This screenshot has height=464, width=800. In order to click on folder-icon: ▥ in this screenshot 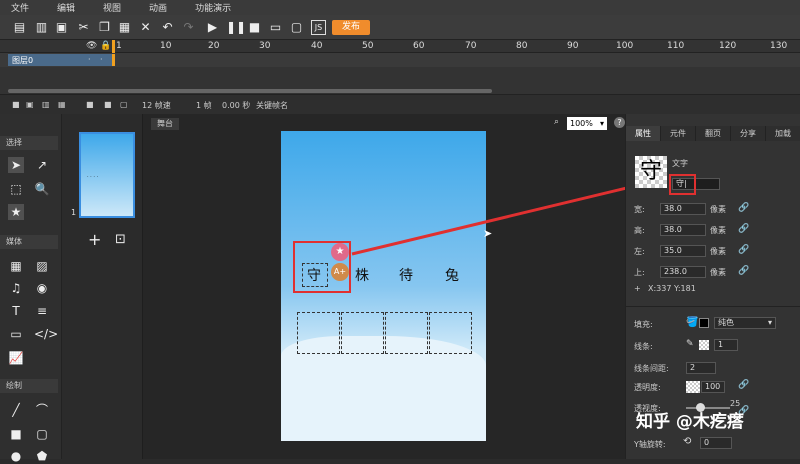, I will do `click(46, 104)`.